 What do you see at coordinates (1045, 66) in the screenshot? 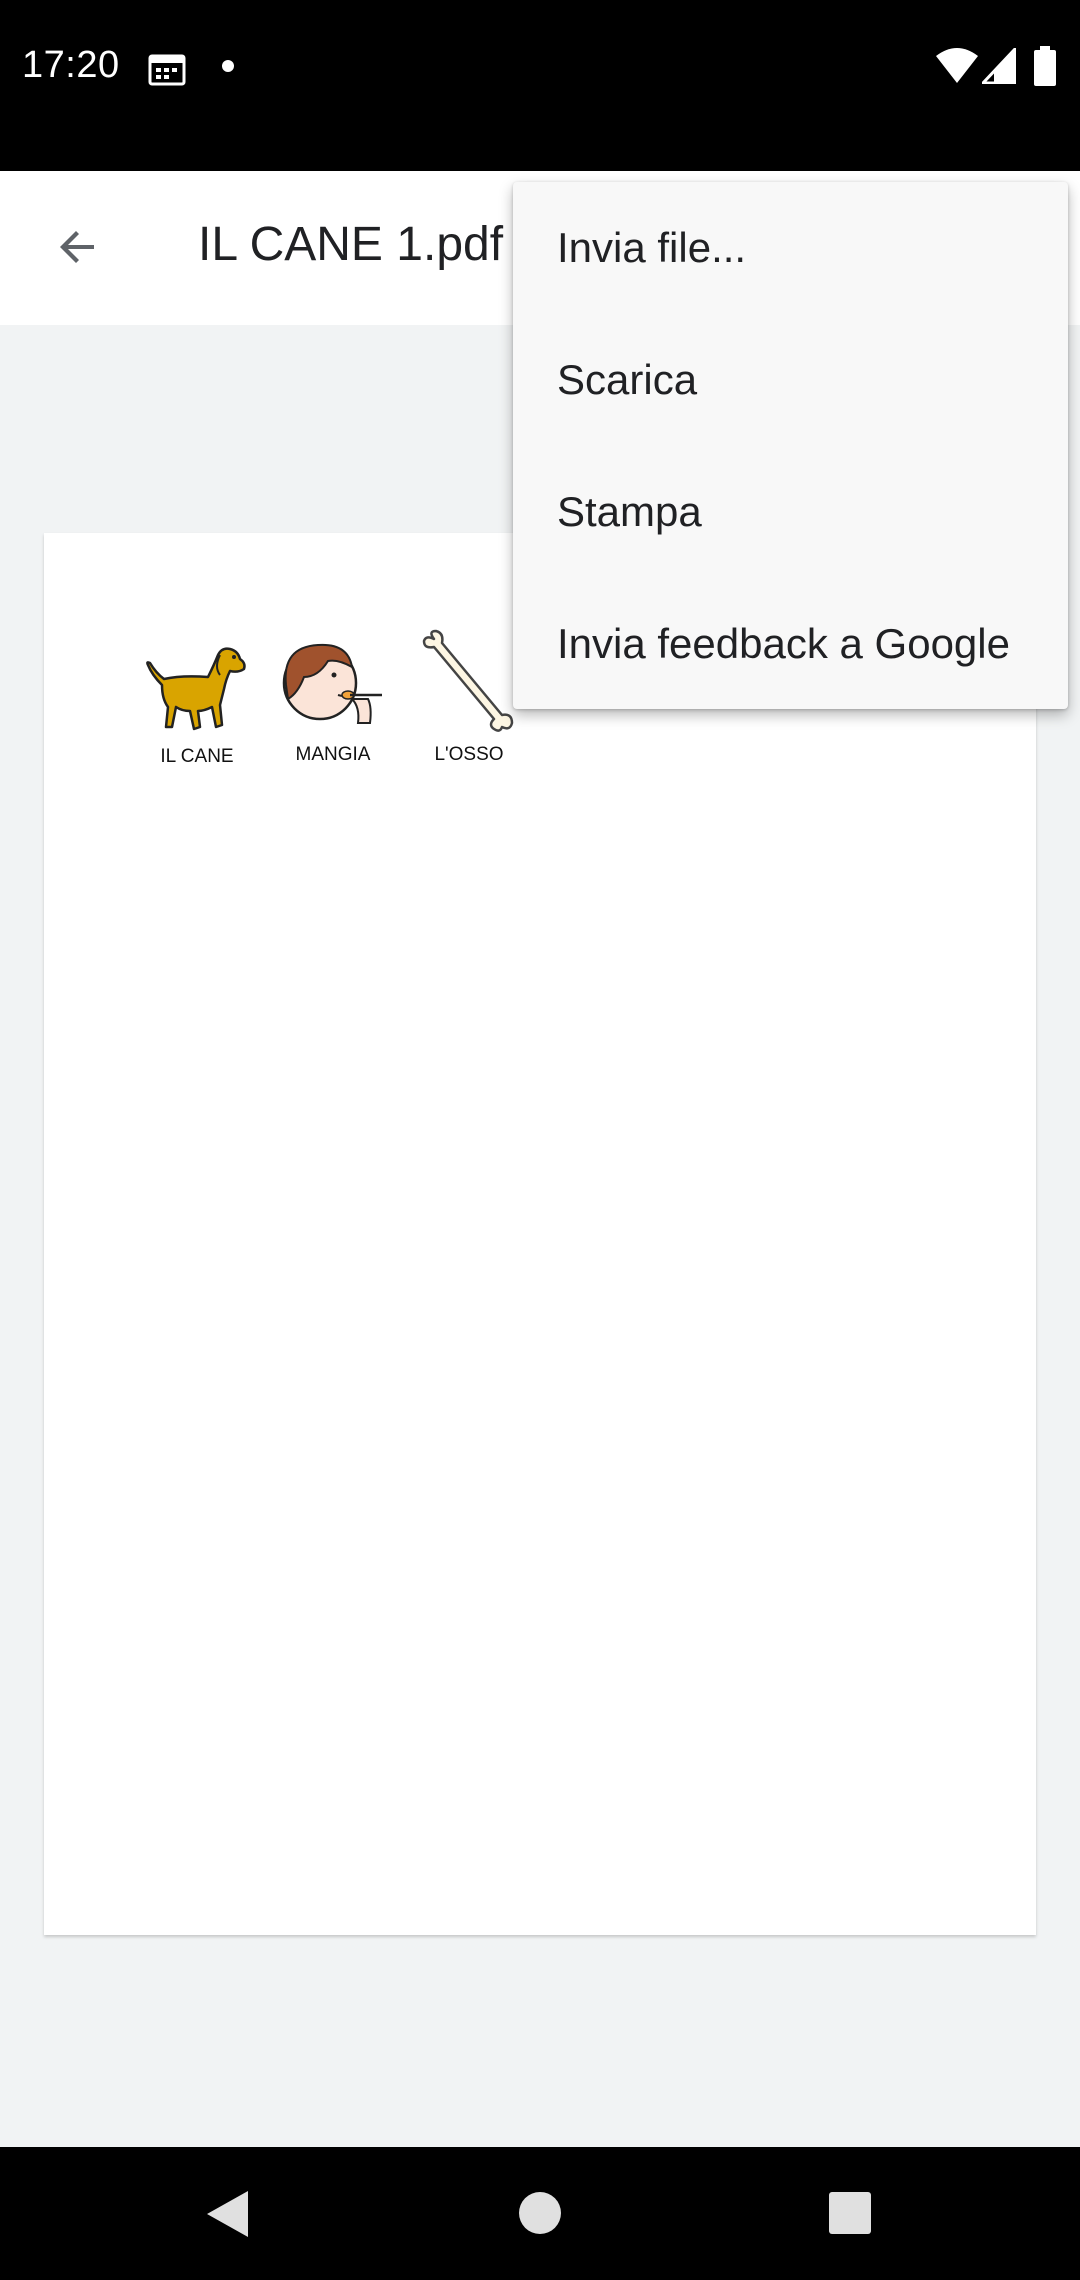
I see `battery-icon` at bounding box center [1045, 66].